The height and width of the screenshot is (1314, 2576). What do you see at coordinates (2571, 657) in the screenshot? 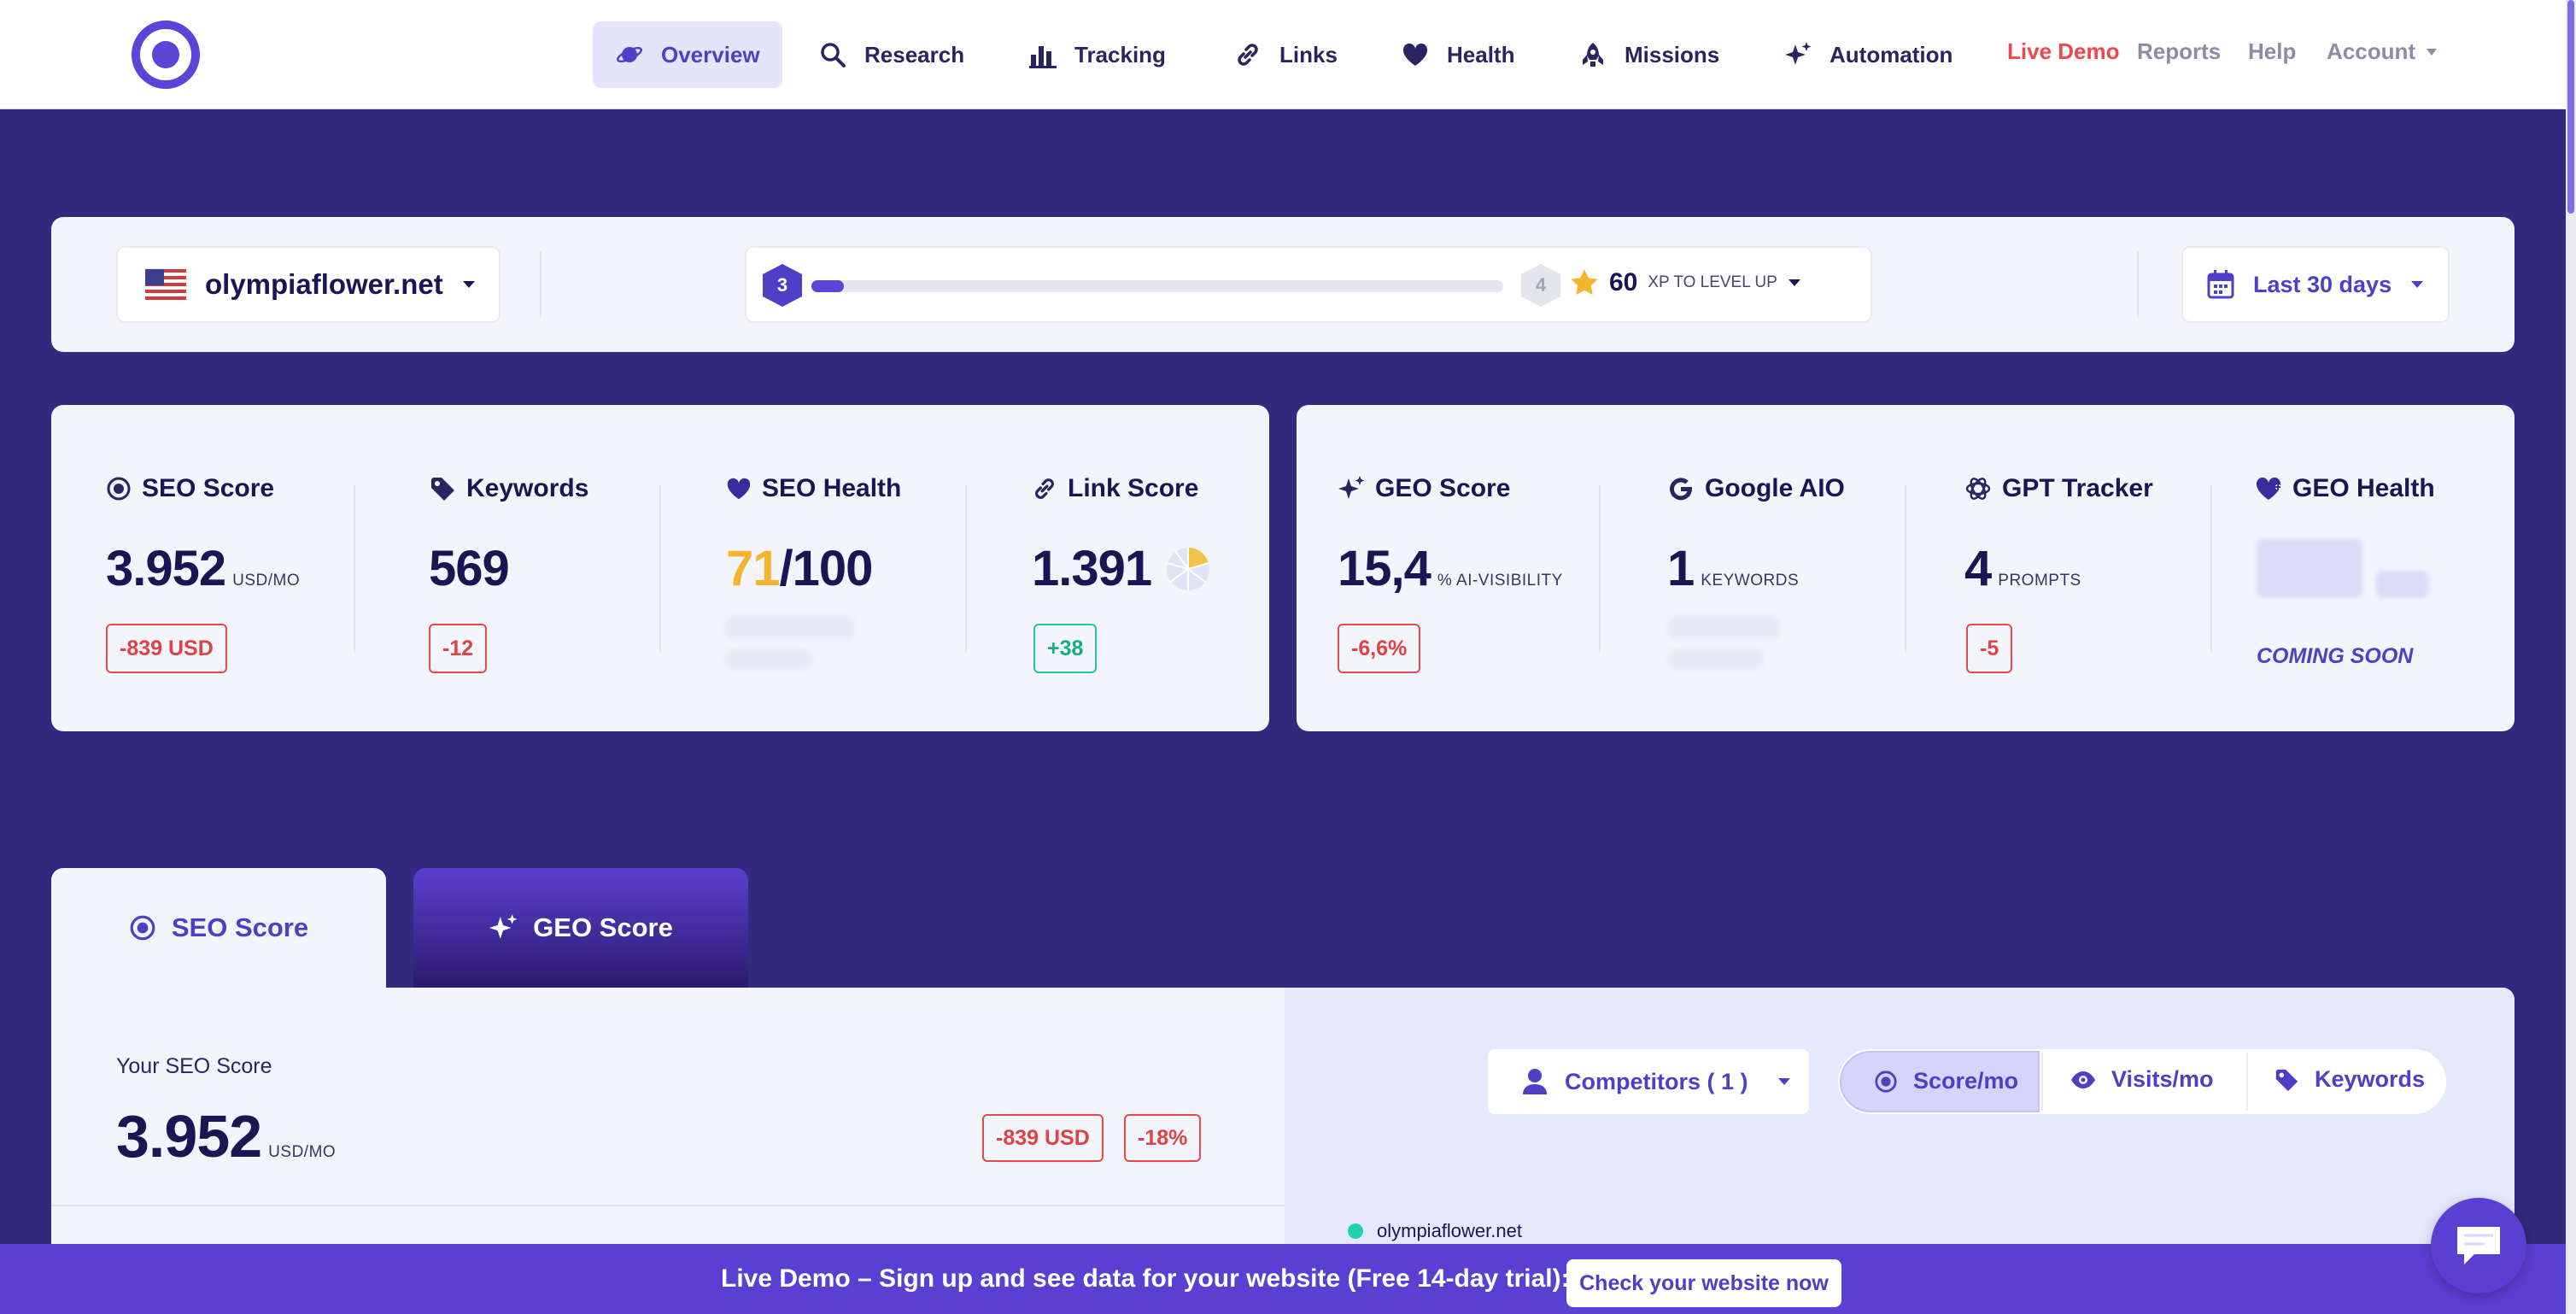
I see `vertical-scrollbar` at bounding box center [2571, 657].